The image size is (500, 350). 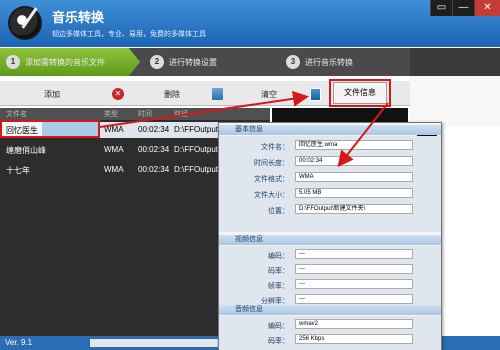 What do you see at coordinates (487, 8) in the screenshot?
I see `close-button: ✕` at bounding box center [487, 8].